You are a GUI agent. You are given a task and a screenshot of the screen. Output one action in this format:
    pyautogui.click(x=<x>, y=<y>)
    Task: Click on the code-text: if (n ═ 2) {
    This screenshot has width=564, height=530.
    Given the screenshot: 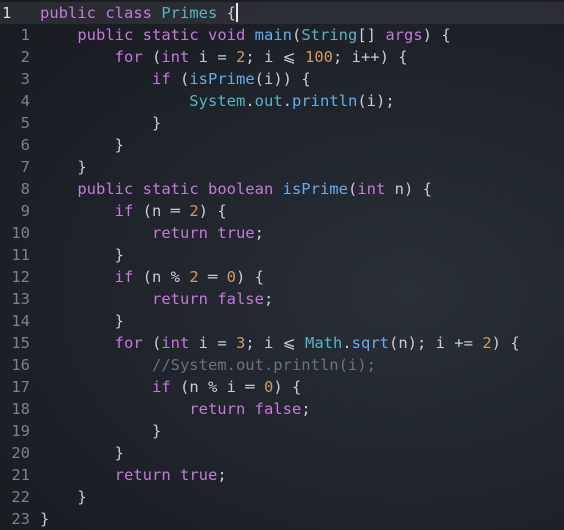 What is the action you would take?
    pyautogui.click(x=133, y=211)
    